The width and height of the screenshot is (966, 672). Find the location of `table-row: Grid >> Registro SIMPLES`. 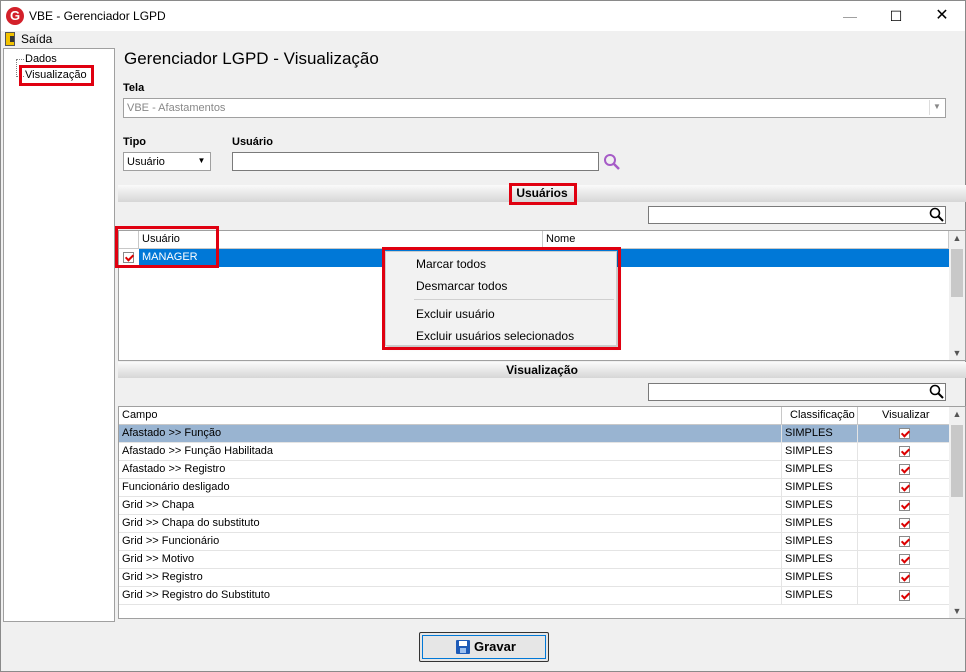

table-row: Grid >> Registro SIMPLES is located at coordinates (534, 578).